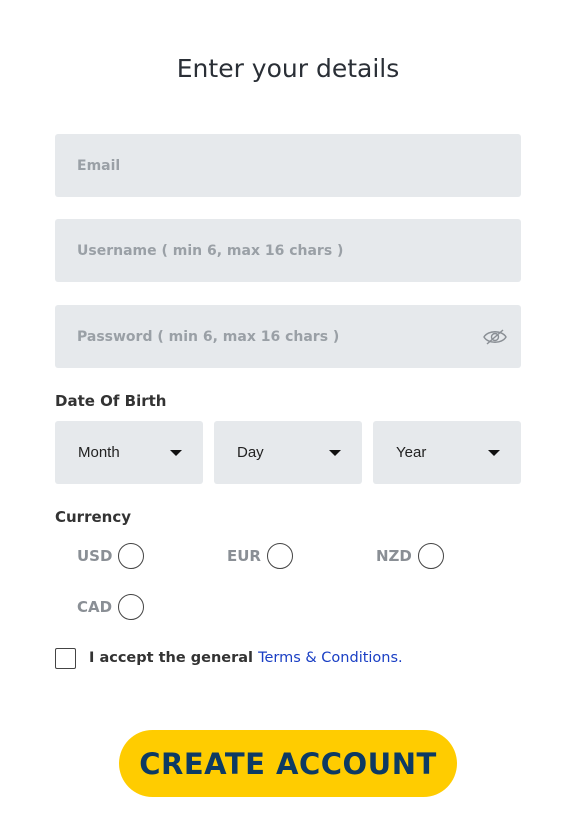  What do you see at coordinates (111, 401) in the screenshot?
I see `dob-label: Date Of Birth` at bounding box center [111, 401].